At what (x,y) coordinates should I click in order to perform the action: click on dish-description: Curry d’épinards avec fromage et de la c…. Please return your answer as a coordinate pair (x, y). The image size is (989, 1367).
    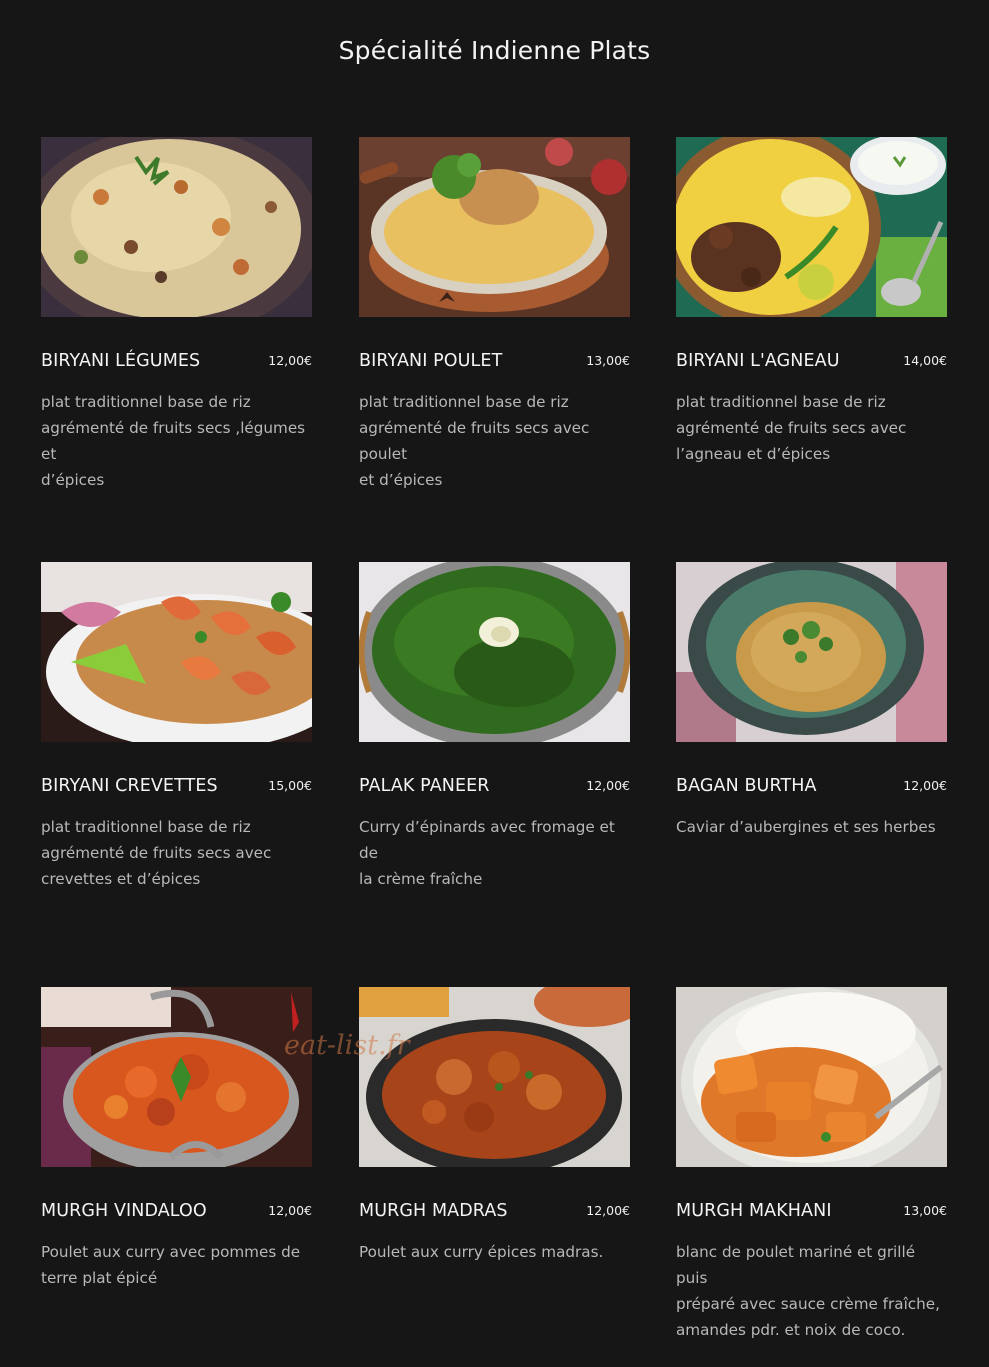
    Looking at the image, I should click on (487, 853).